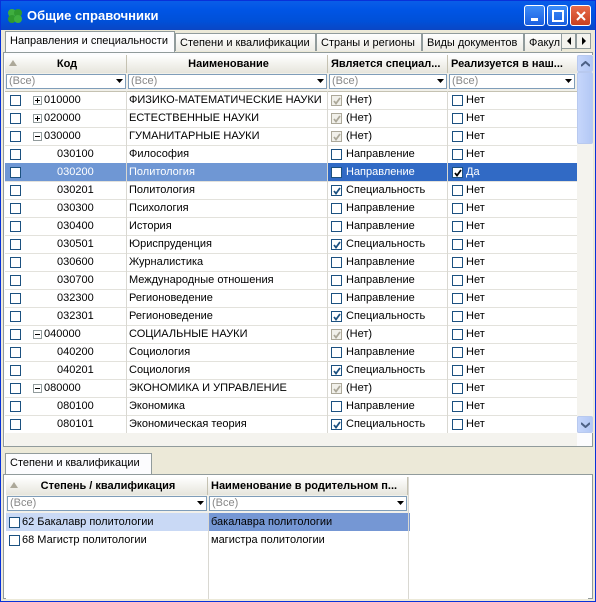 The height and width of the screenshot is (602, 596). What do you see at coordinates (66, 244) in the screenshot?
I see `code-cell: 030501` at bounding box center [66, 244].